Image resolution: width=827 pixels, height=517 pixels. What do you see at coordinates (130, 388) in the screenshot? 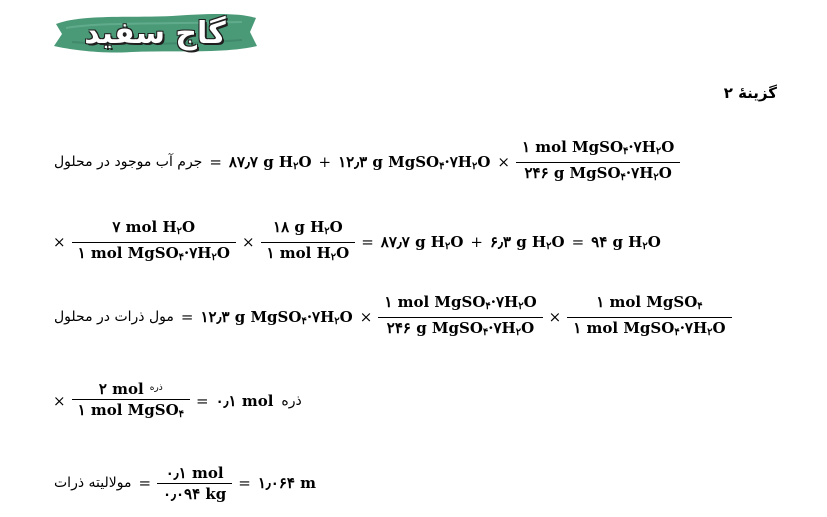
I see `fraction-numerator: ۲ mol ذره` at bounding box center [130, 388].